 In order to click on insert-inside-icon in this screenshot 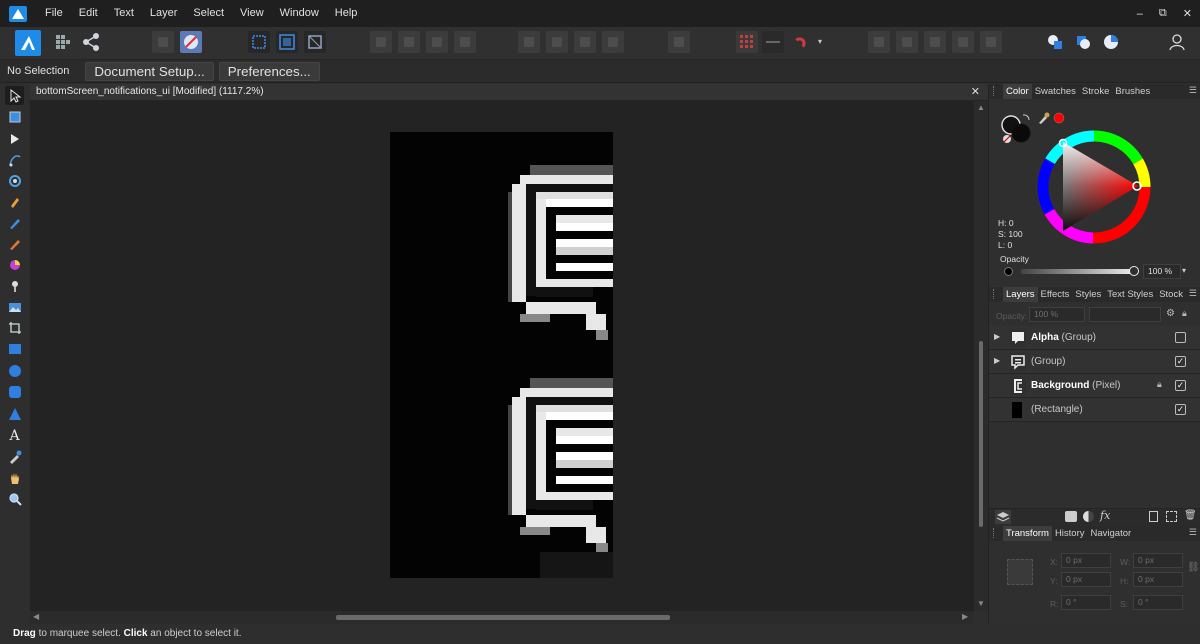, I will do `click(1111, 42)`.